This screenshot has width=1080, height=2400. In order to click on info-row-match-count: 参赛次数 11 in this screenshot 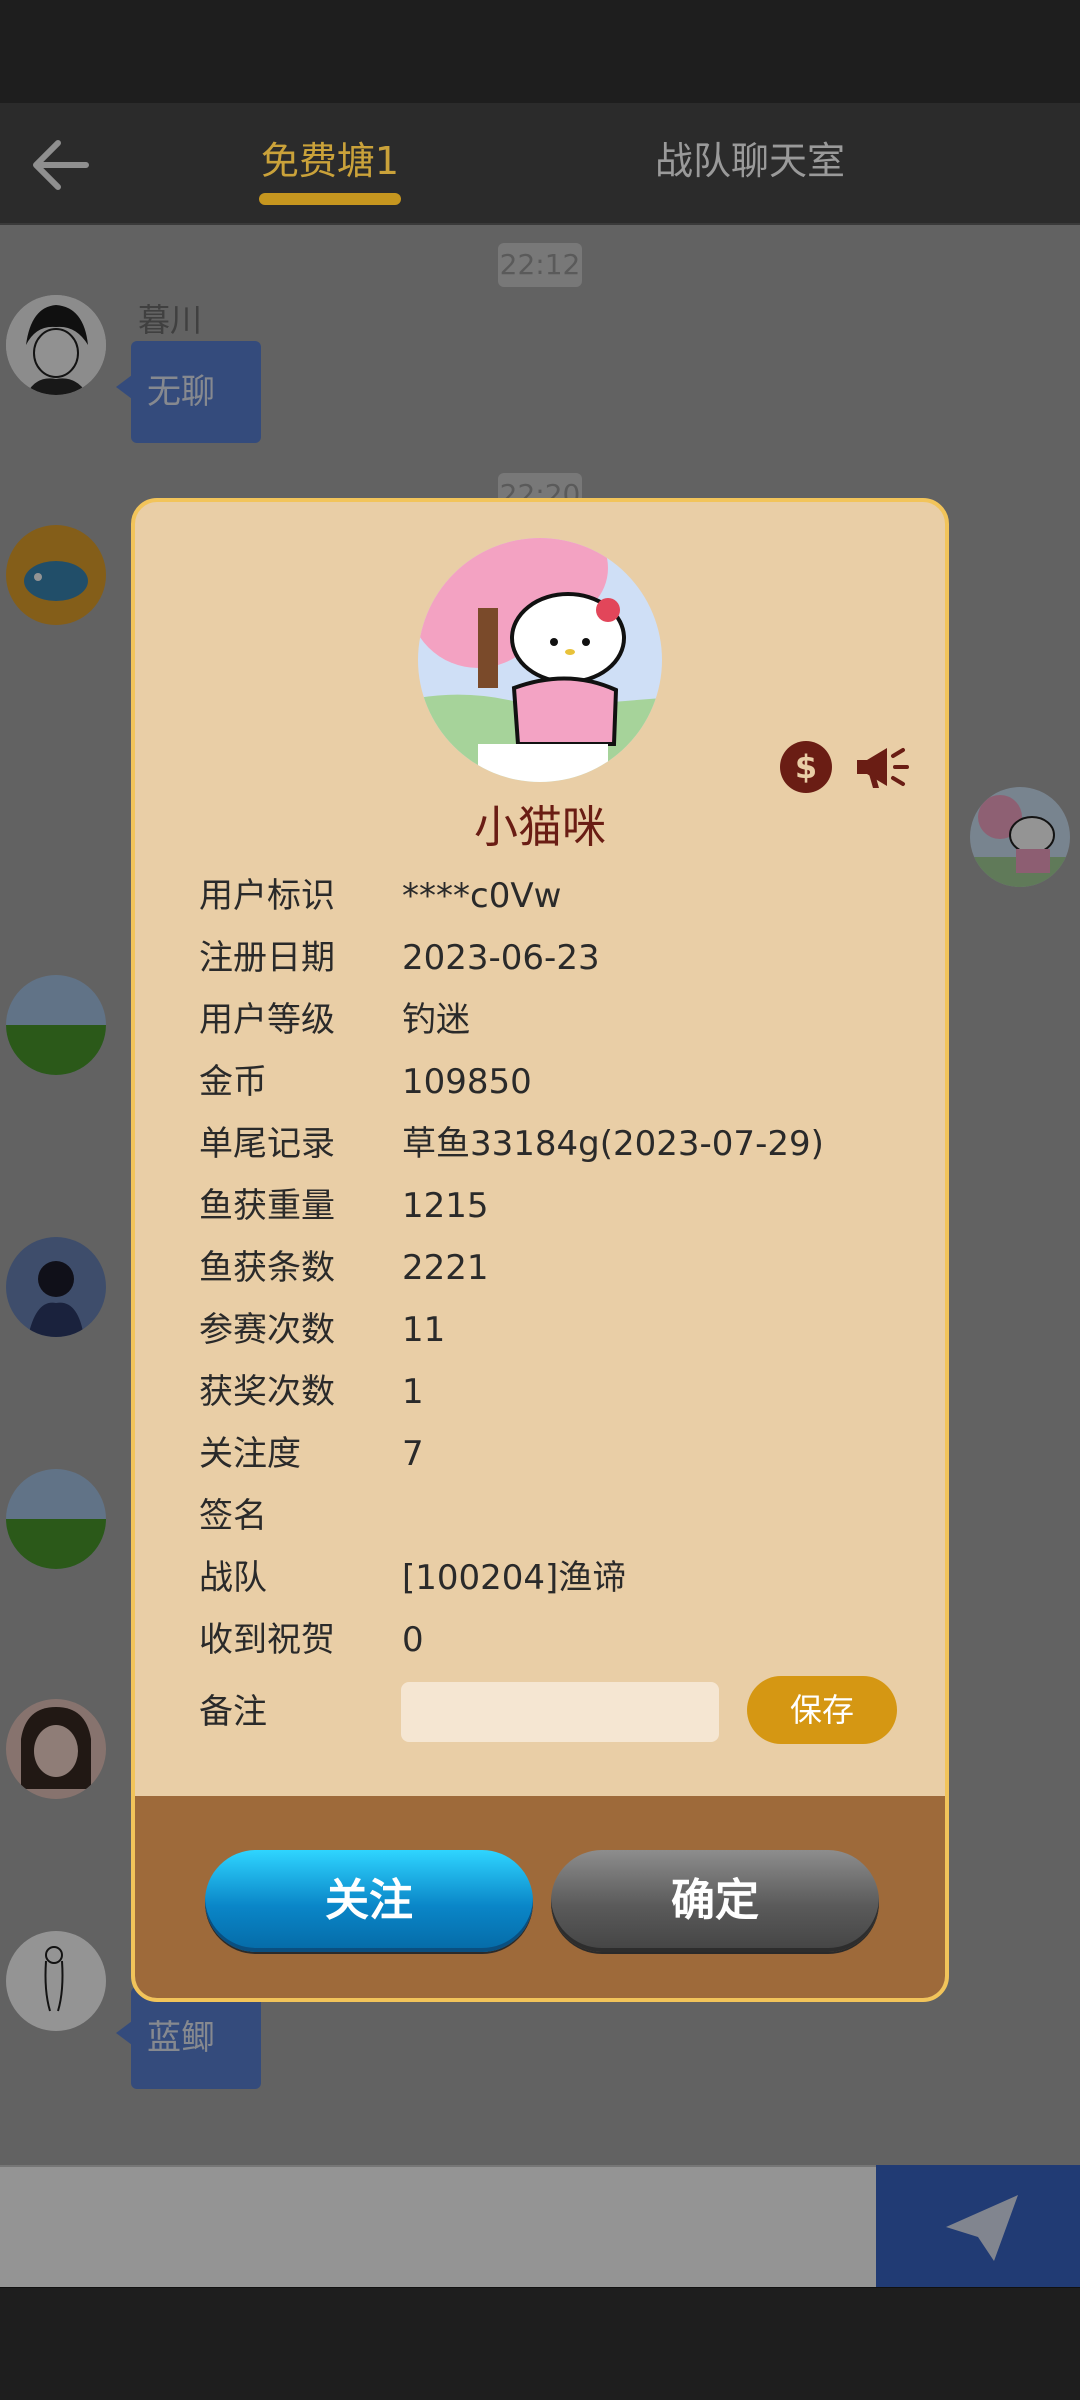, I will do `click(549, 1330)`.